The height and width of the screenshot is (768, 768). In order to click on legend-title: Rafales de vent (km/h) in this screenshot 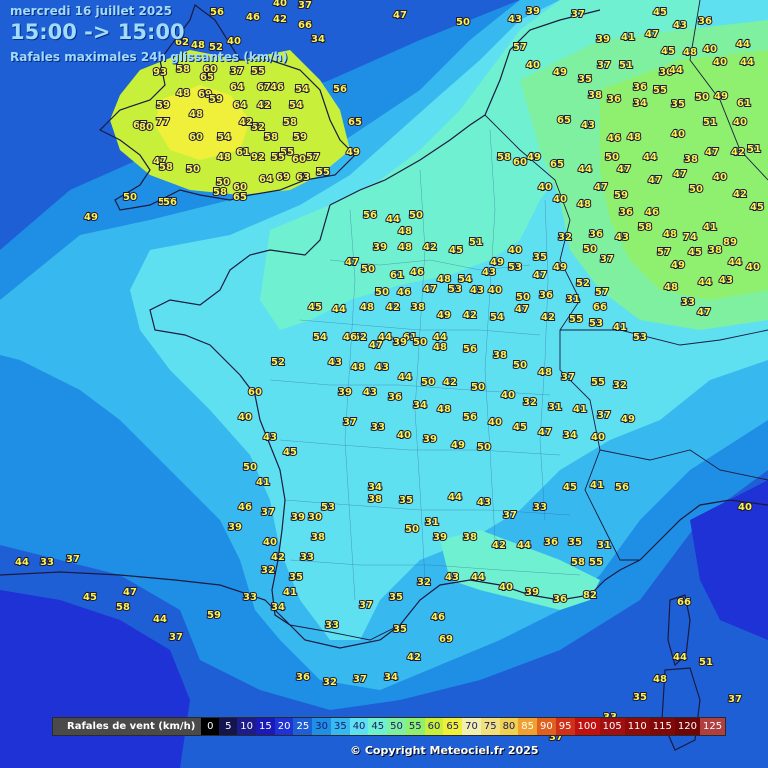, I will do `click(131, 726)`.